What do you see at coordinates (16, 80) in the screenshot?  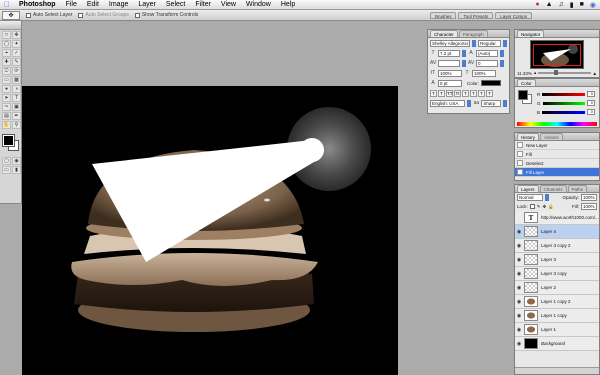 I see `gradient-tool-icon: ▩` at bounding box center [16, 80].